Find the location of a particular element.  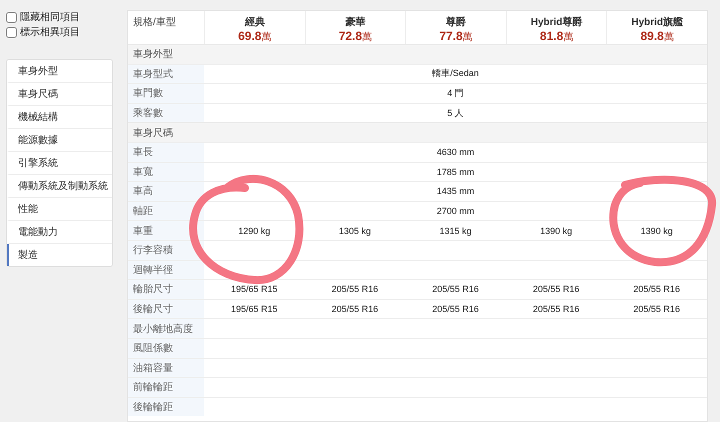

table-cell: 5 人 is located at coordinates (455, 113).